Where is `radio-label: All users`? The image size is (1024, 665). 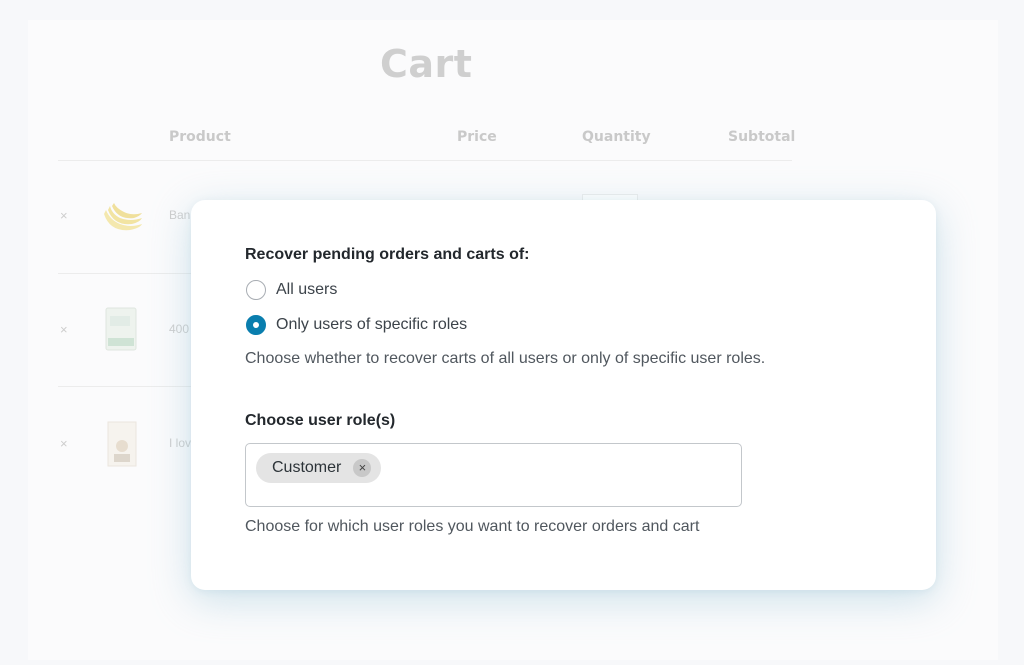
radio-label: All users is located at coordinates (306, 290).